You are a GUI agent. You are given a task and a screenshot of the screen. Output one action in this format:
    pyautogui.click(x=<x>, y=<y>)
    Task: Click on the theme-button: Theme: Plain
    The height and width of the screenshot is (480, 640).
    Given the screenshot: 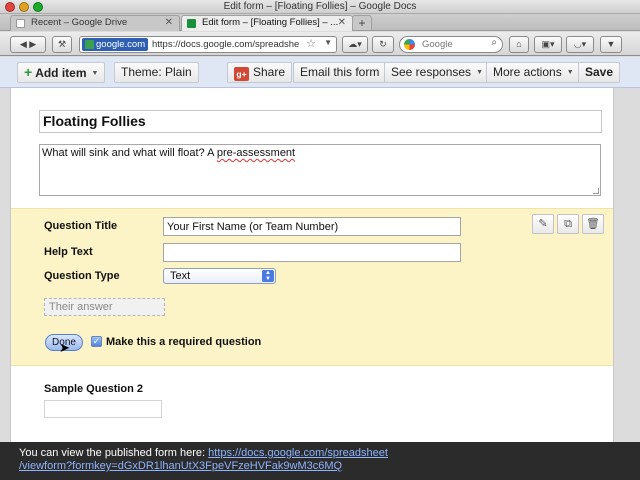 What is the action you would take?
    pyautogui.click(x=156, y=72)
    